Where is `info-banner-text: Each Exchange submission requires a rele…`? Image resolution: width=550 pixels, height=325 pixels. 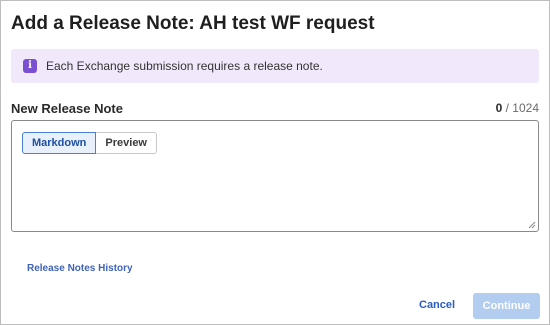 info-banner-text: Each Exchange submission requires a rele… is located at coordinates (184, 66).